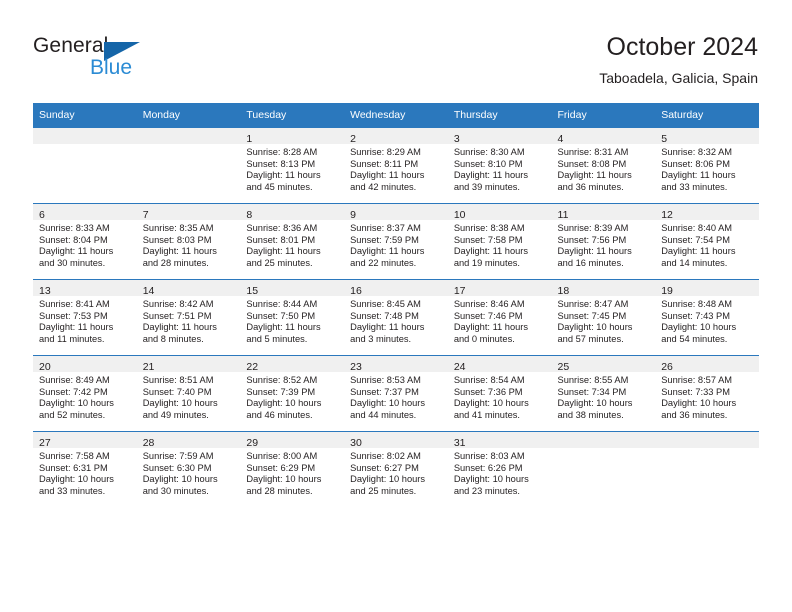 The width and height of the screenshot is (792, 612). What do you see at coordinates (396, 440) in the screenshot?
I see `day-number-band: 30` at bounding box center [396, 440].